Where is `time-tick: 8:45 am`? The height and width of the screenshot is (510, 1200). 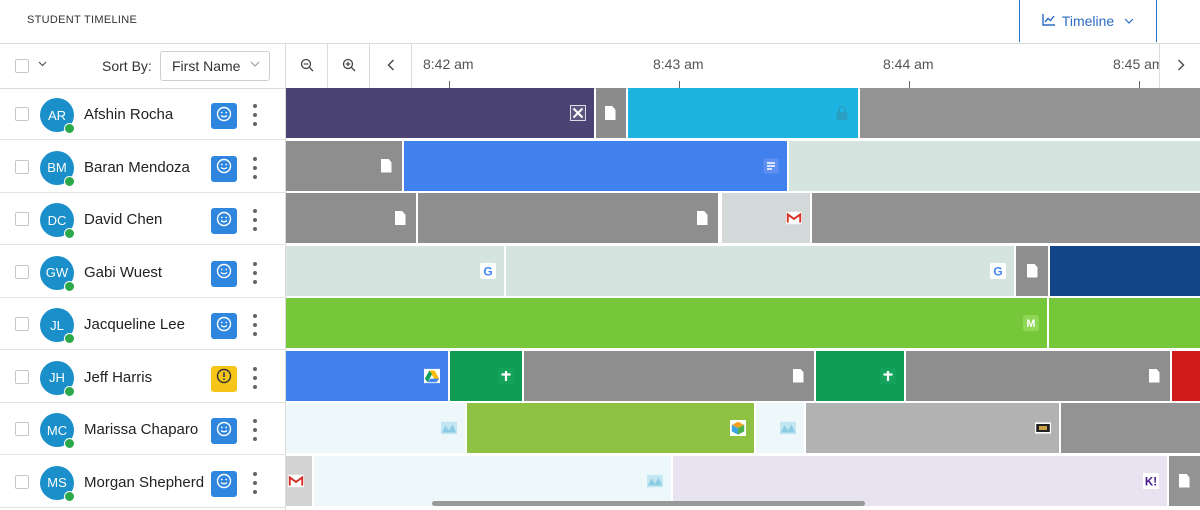 time-tick: 8:45 am is located at coordinates (1136, 64).